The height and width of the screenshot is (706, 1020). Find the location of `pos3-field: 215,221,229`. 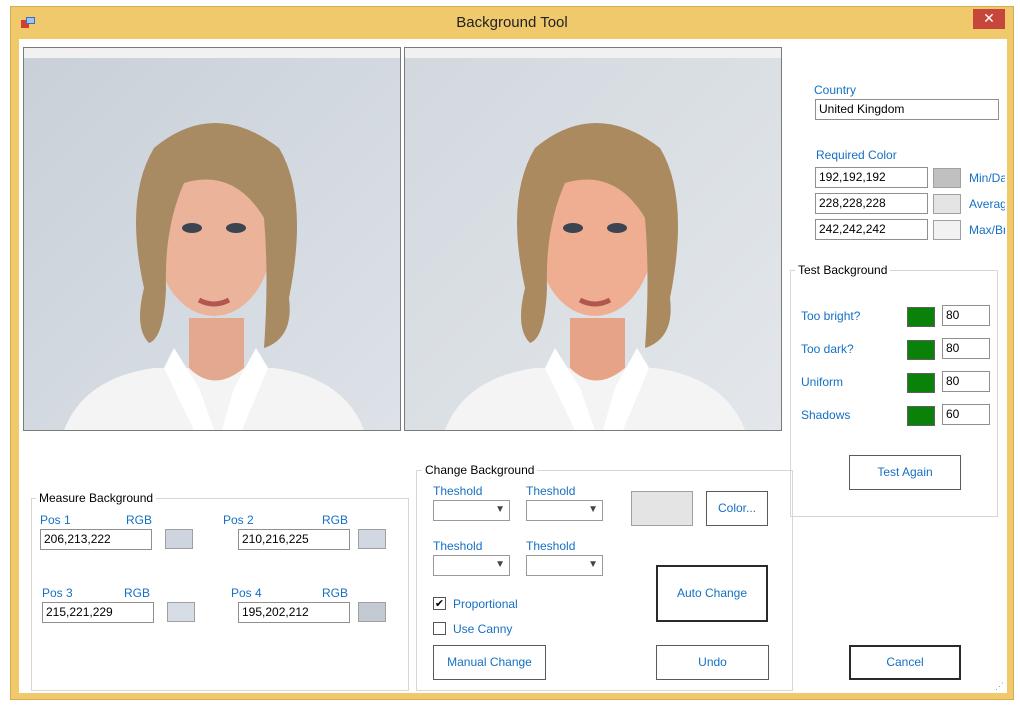

pos3-field: 215,221,229 is located at coordinates (98, 612).